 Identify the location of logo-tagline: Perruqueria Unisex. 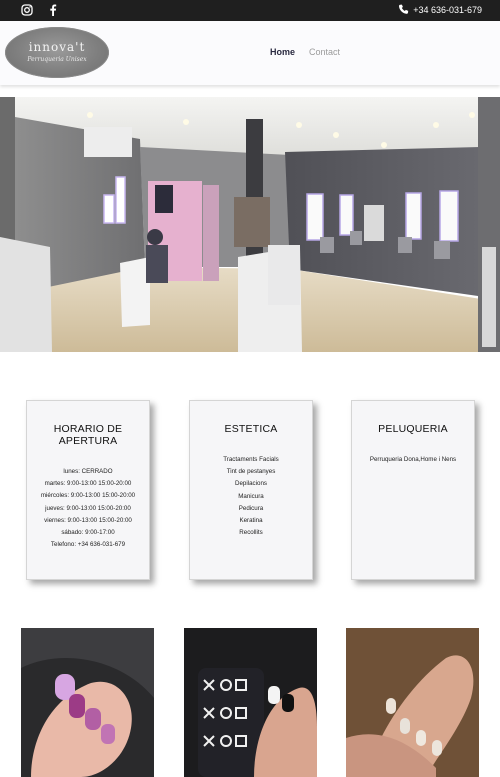
(57, 59).